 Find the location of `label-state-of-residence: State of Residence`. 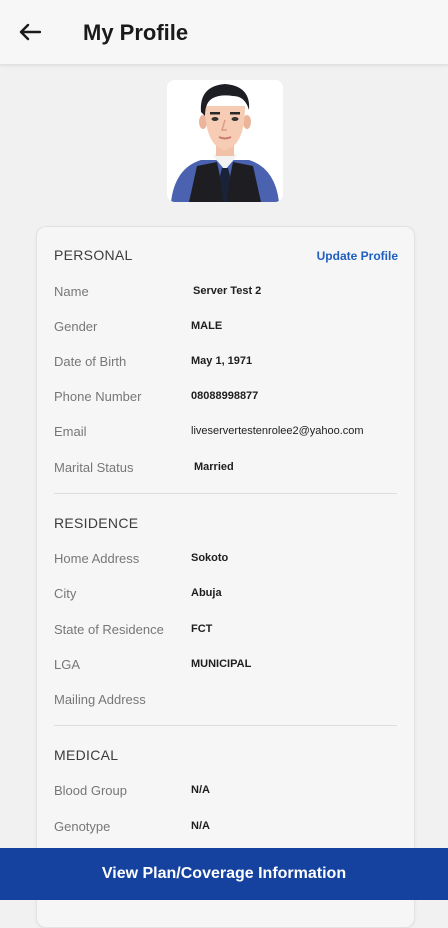

label-state-of-residence: State of Residence is located at coordinates (109, 629).